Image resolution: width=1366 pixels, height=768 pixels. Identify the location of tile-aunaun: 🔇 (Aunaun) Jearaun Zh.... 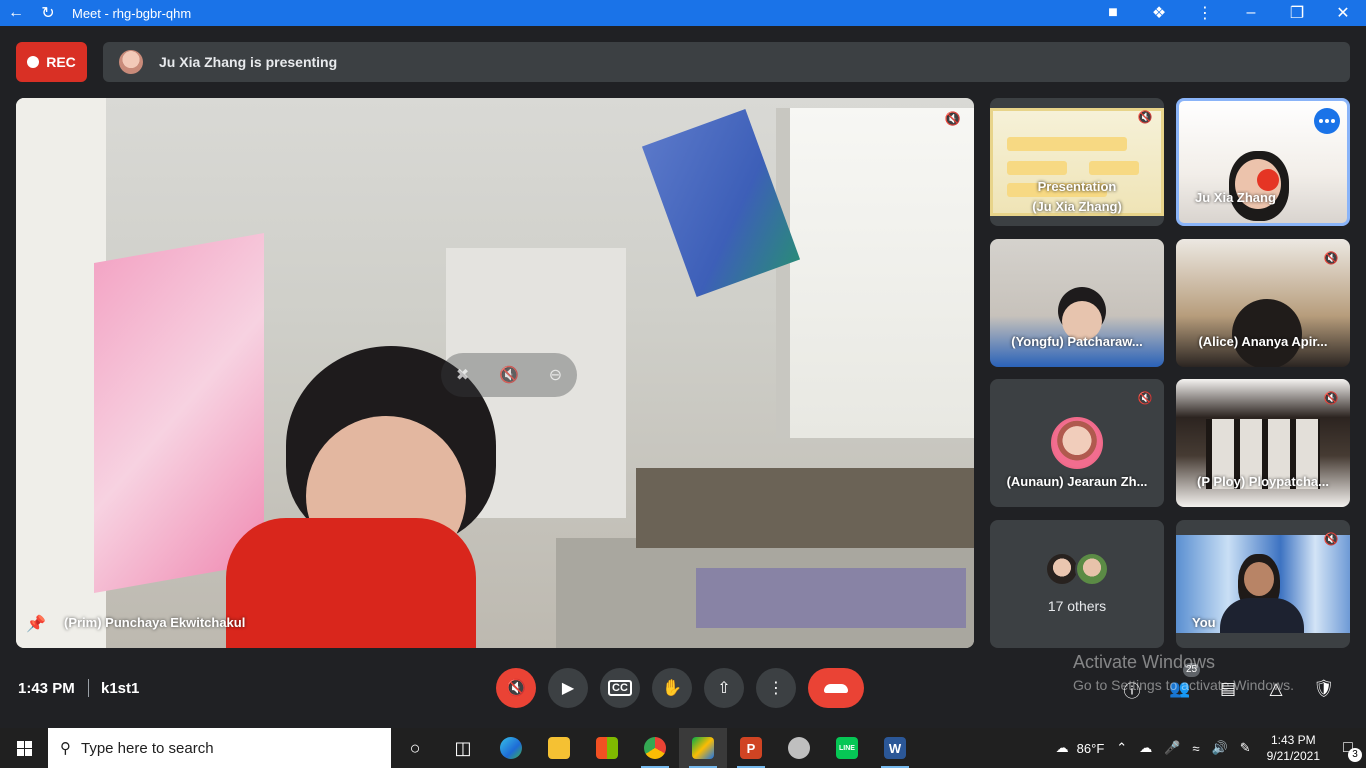
(1077, 443).